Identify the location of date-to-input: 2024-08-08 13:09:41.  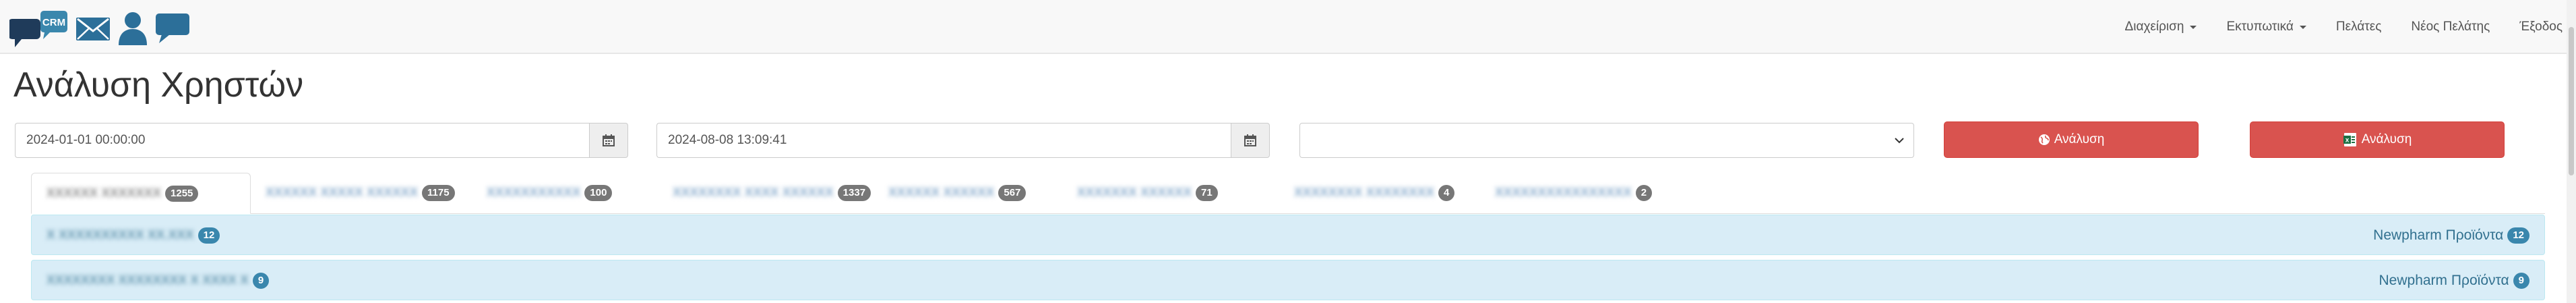
(944, 140).